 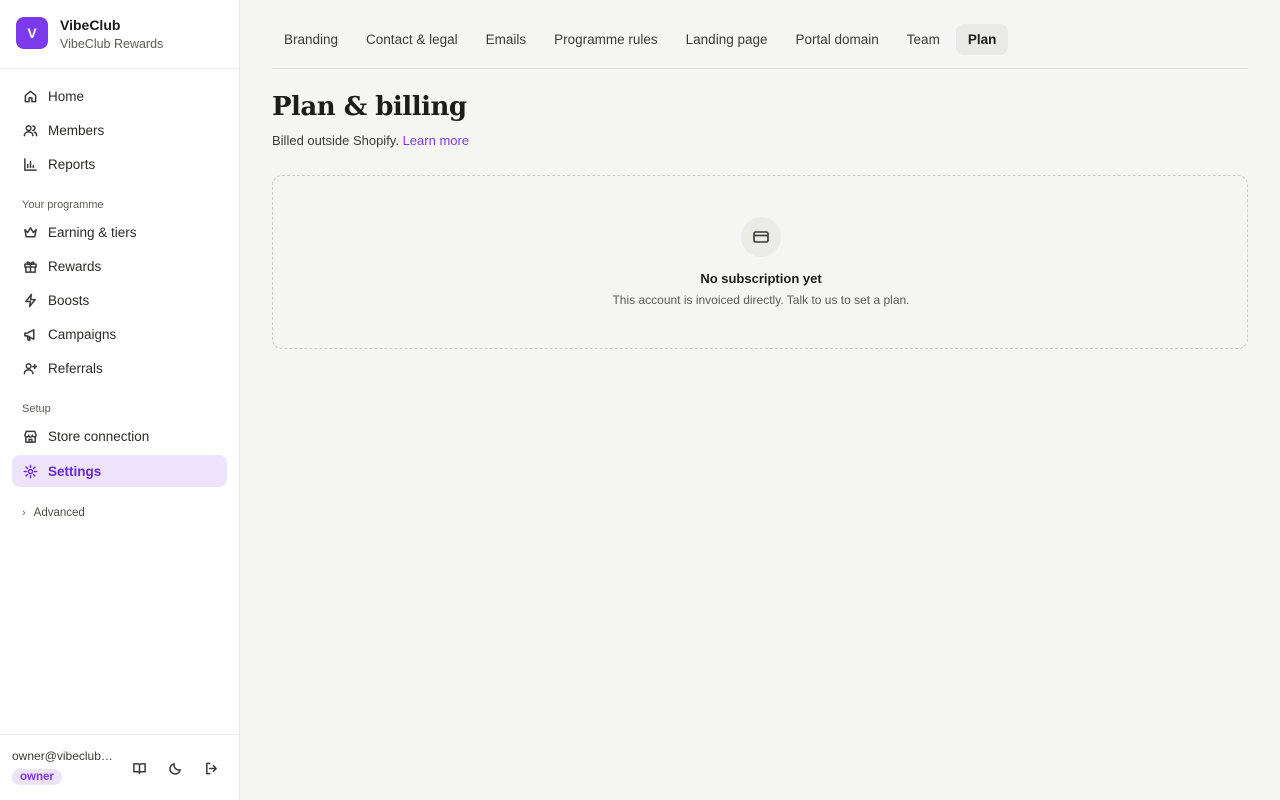 I want to click on sidebar-item-label: Home, so click(x=66, y=96).